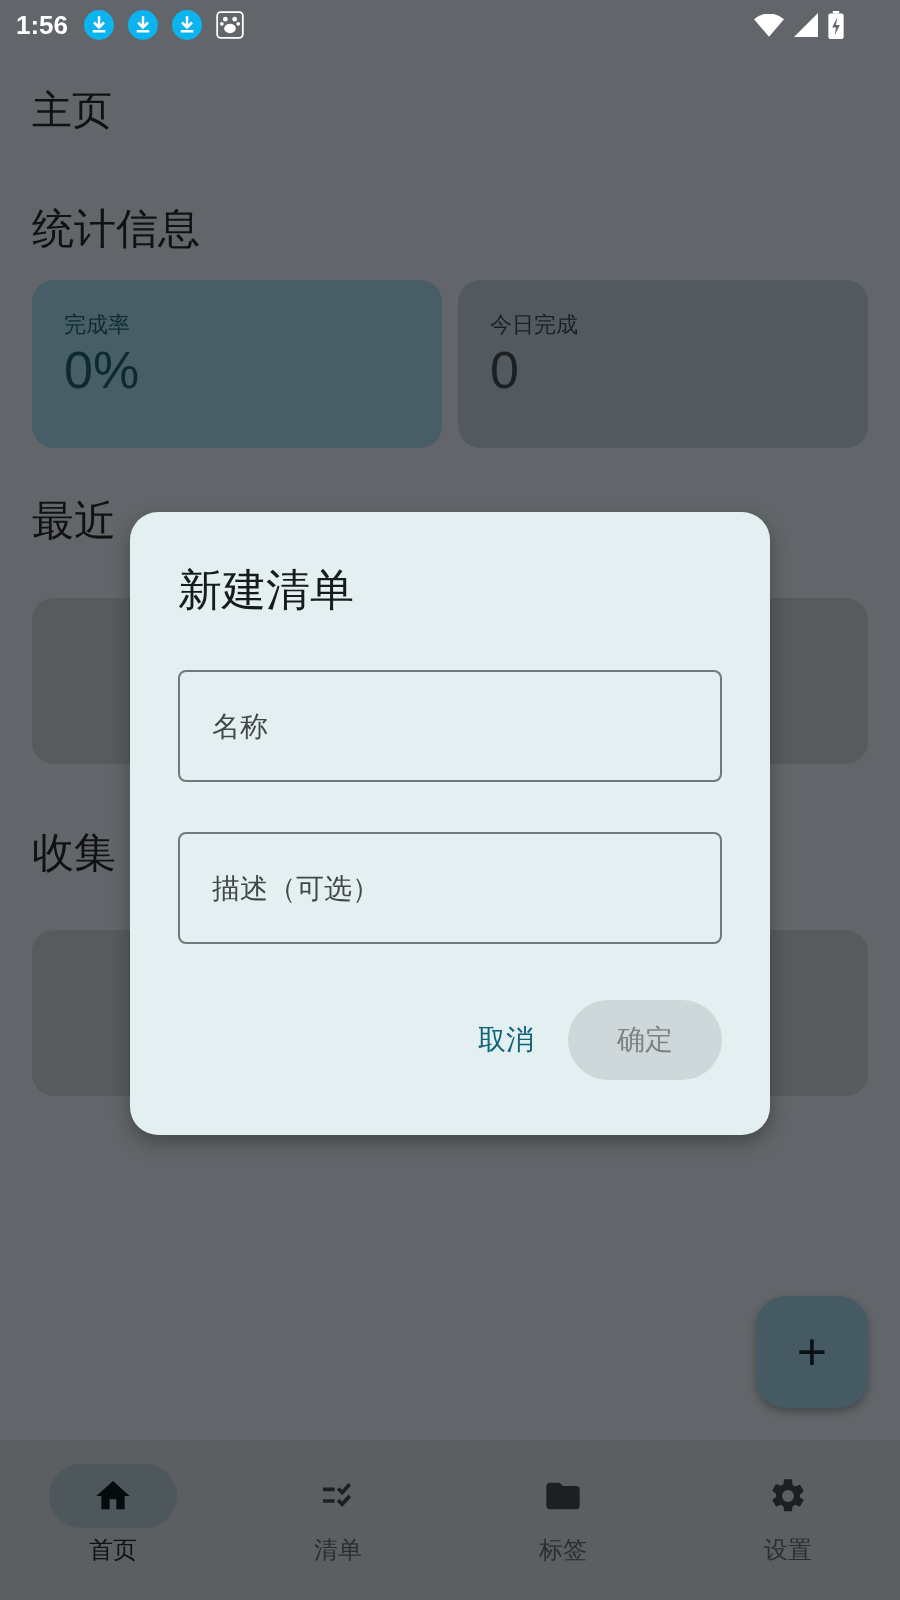  Describe the element at coordinates (534, 325) in the screenshot. I see `stat-label: 今日完成` at that location.